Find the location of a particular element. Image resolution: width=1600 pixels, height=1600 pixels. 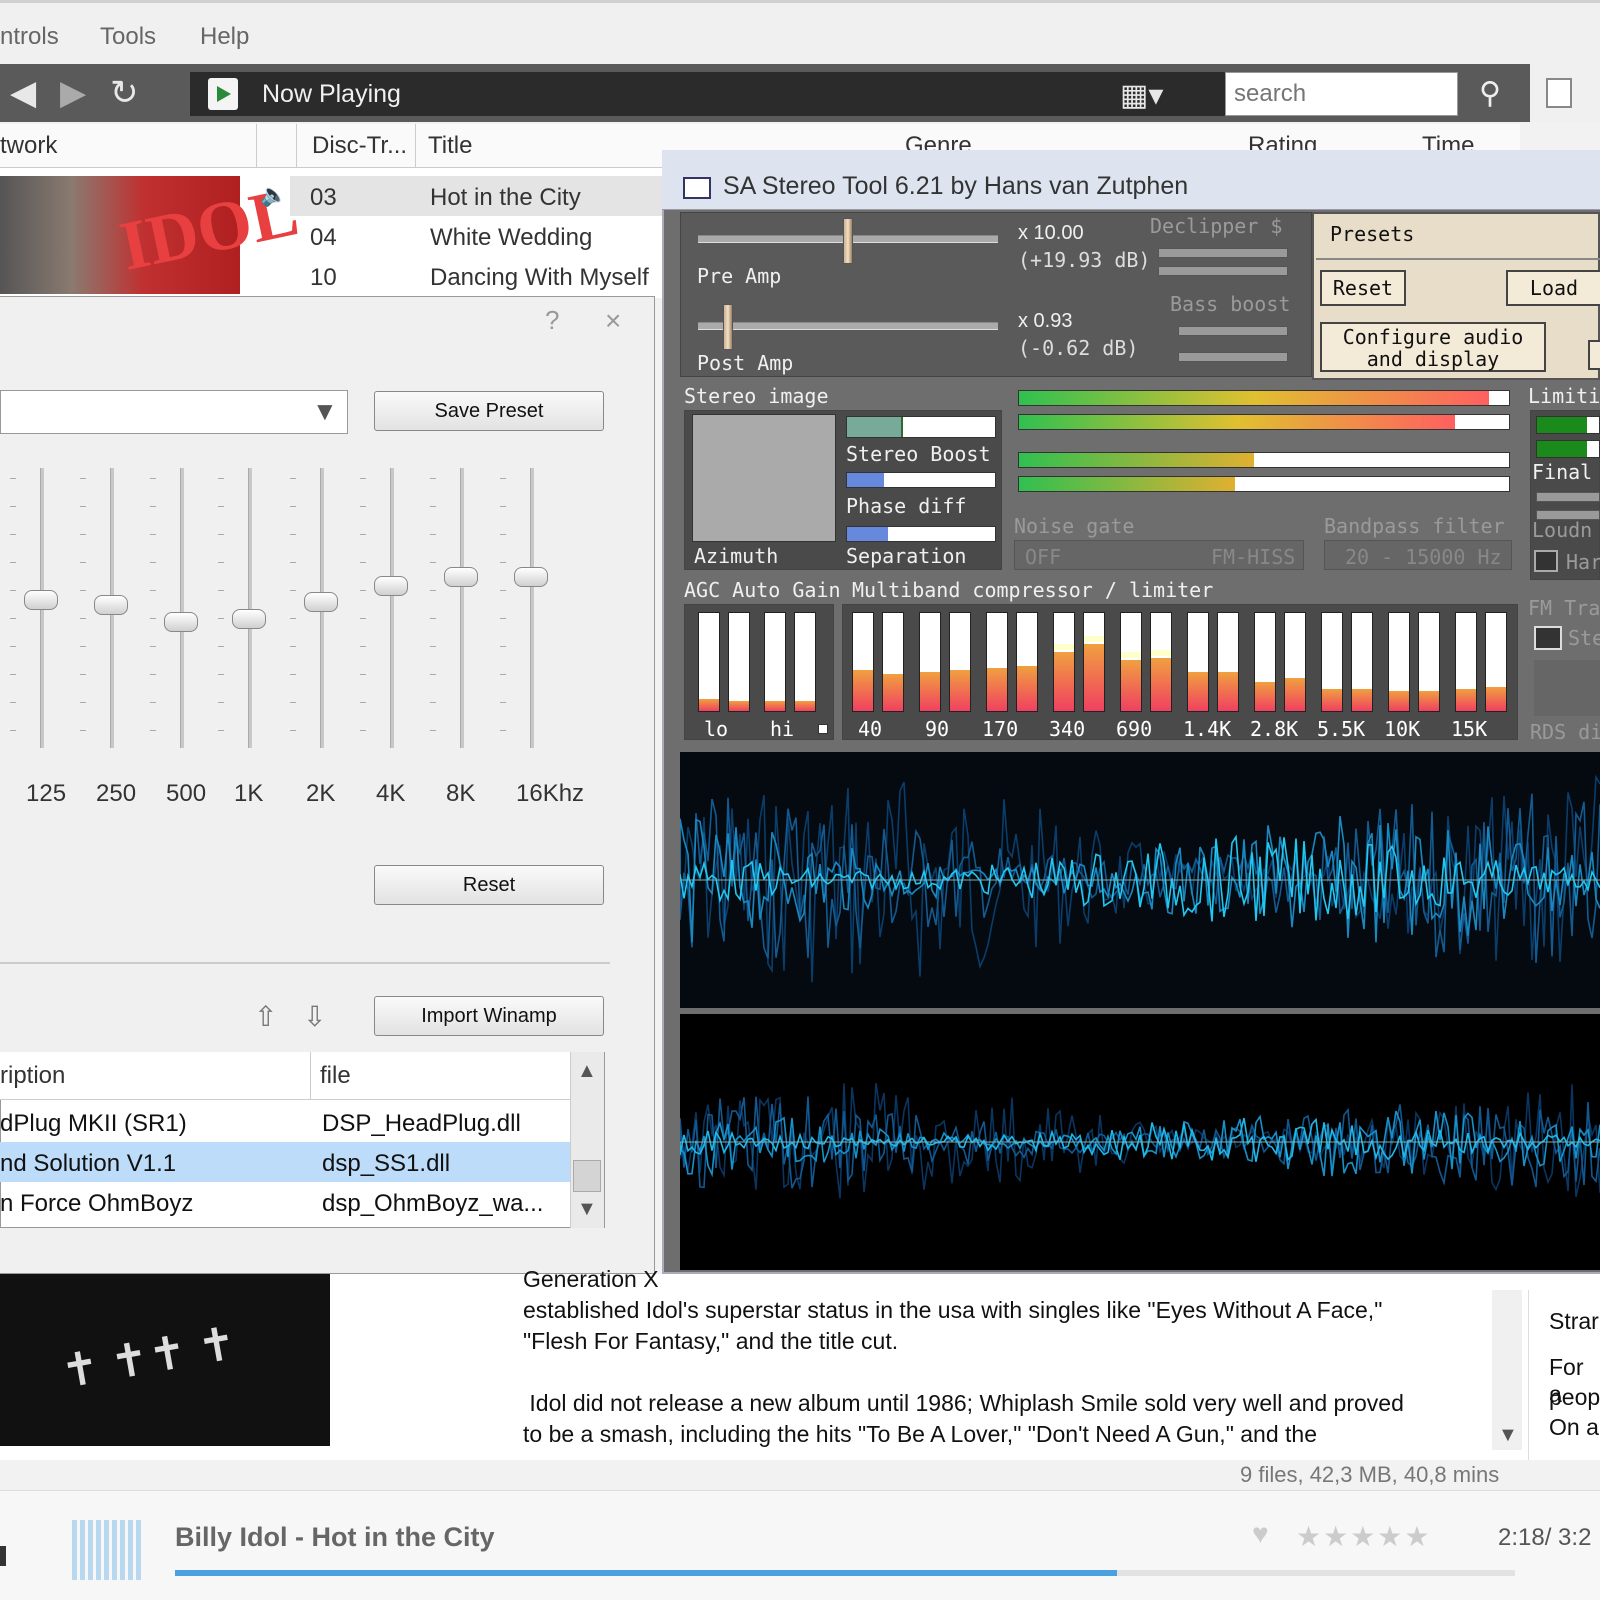

search-input is located at coordinates (1341, 94).